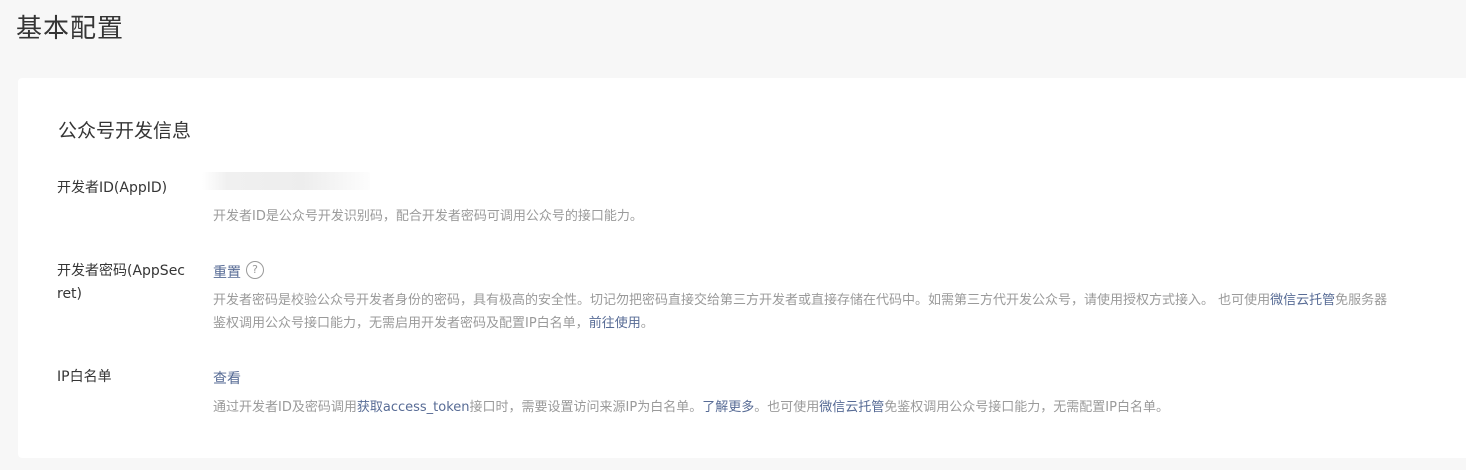  Describe the element at coordinates (615, 323) in the screenshot. I see `go-use-link: 前往使用` at that location.